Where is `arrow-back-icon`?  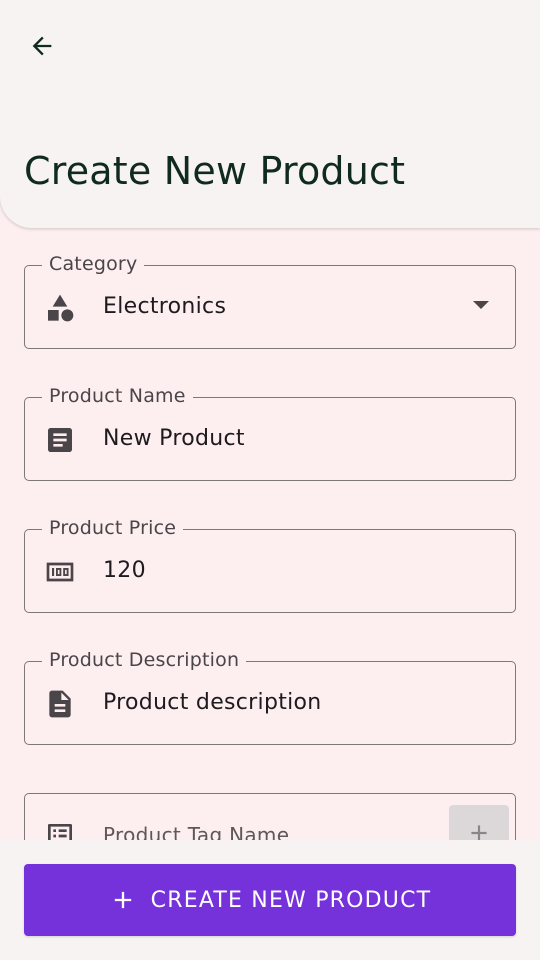 arrow-back-icon is located at coordinates (42, 48).